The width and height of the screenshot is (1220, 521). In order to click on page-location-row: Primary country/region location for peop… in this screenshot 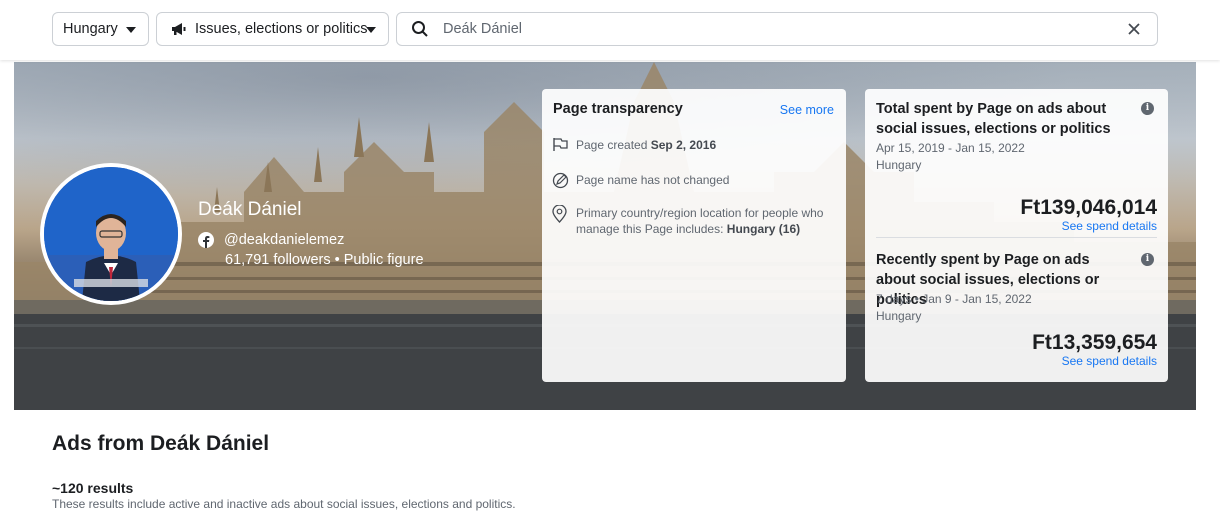, I will do `click(692, 221)`.